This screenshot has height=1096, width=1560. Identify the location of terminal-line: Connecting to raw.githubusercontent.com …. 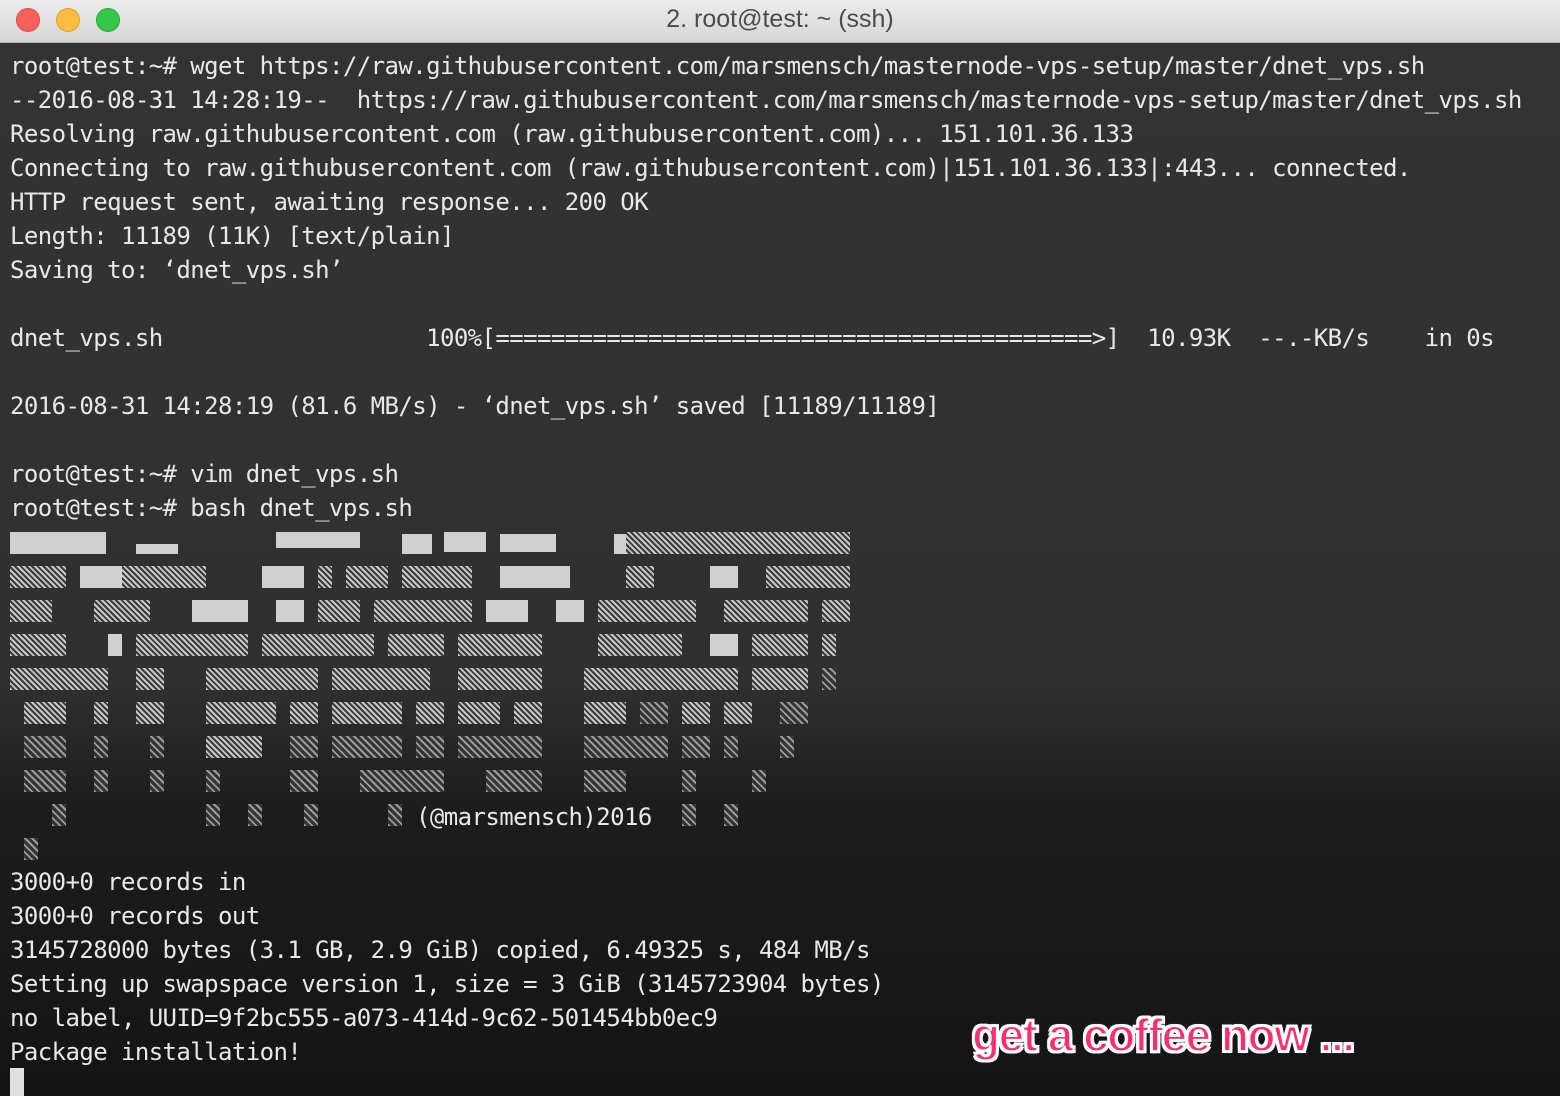
(710, 168).